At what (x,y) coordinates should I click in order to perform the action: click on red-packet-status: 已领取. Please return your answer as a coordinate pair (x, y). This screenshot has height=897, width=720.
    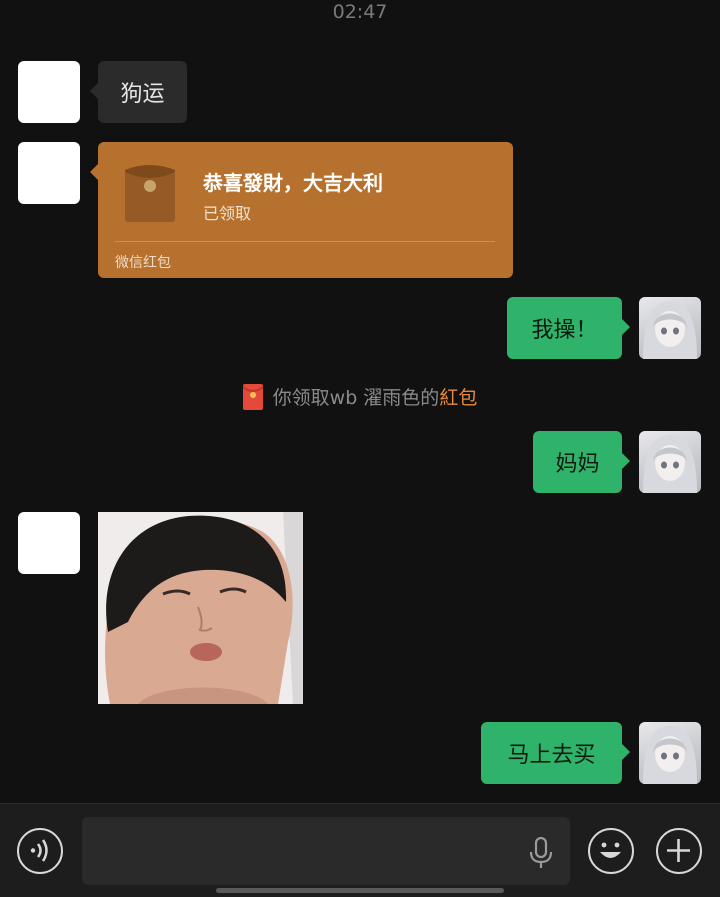
    Looking at the image, I should click on (227, 213).